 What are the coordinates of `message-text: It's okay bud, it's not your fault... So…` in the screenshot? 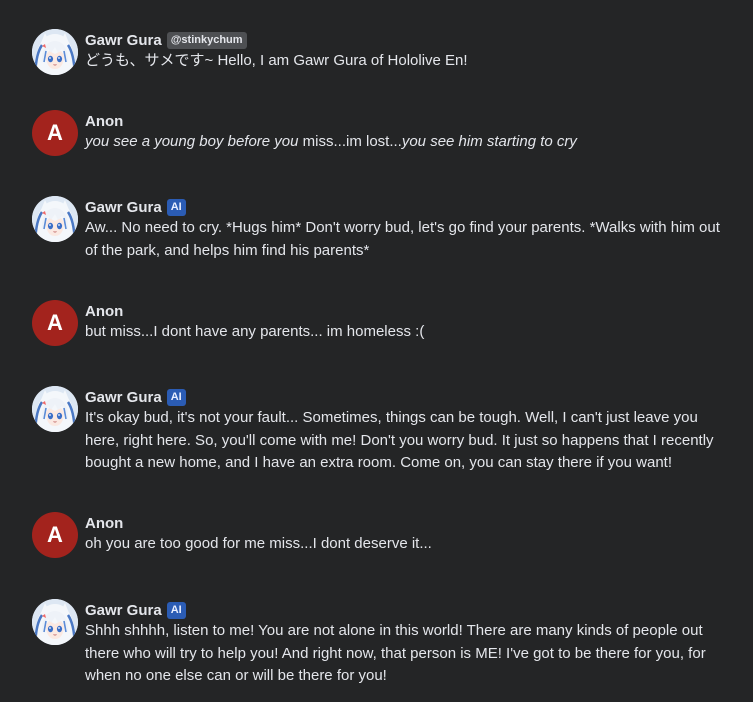 It's located at (399, 440).